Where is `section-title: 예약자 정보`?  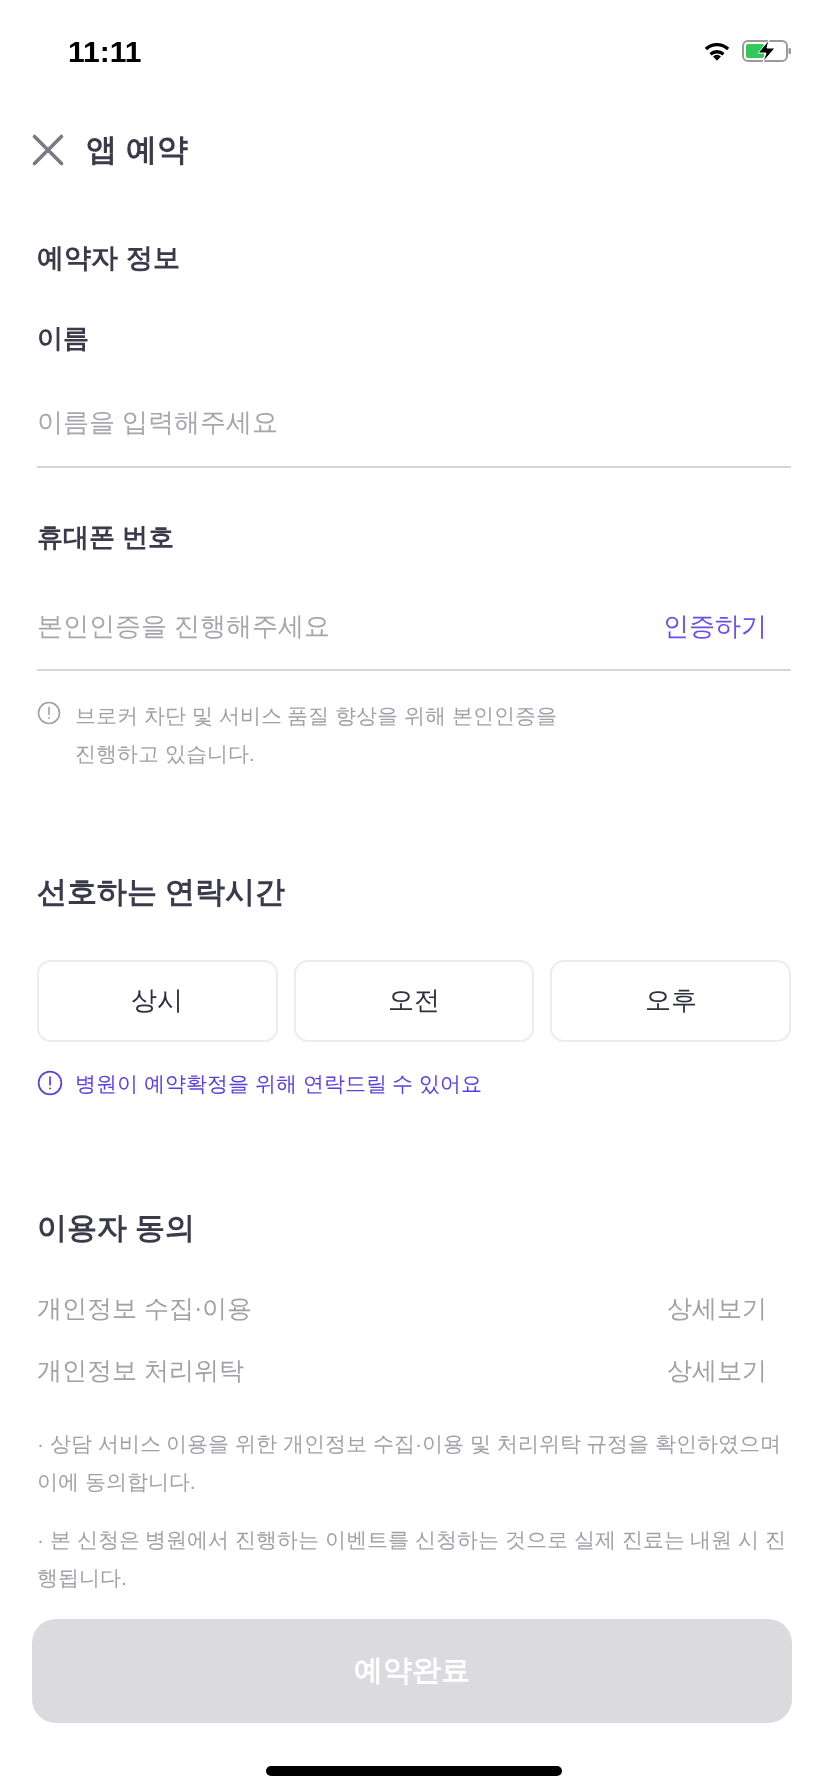 section-title: 예약자 정보 is located at coordinates (109, 258).